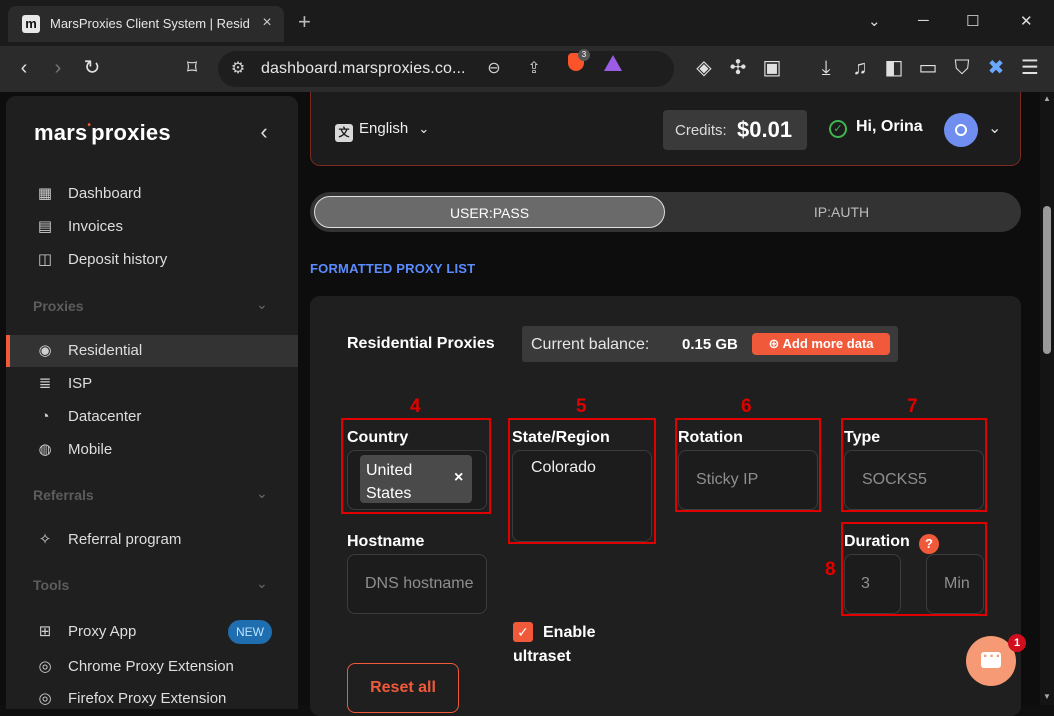 Image resolution: width=1054 pixels, height=716 pixels. What do you see at coordinates (748, 480) in the screenshot?
I see `rotation-select: Sticky IP` at bounding box center [748, 480].